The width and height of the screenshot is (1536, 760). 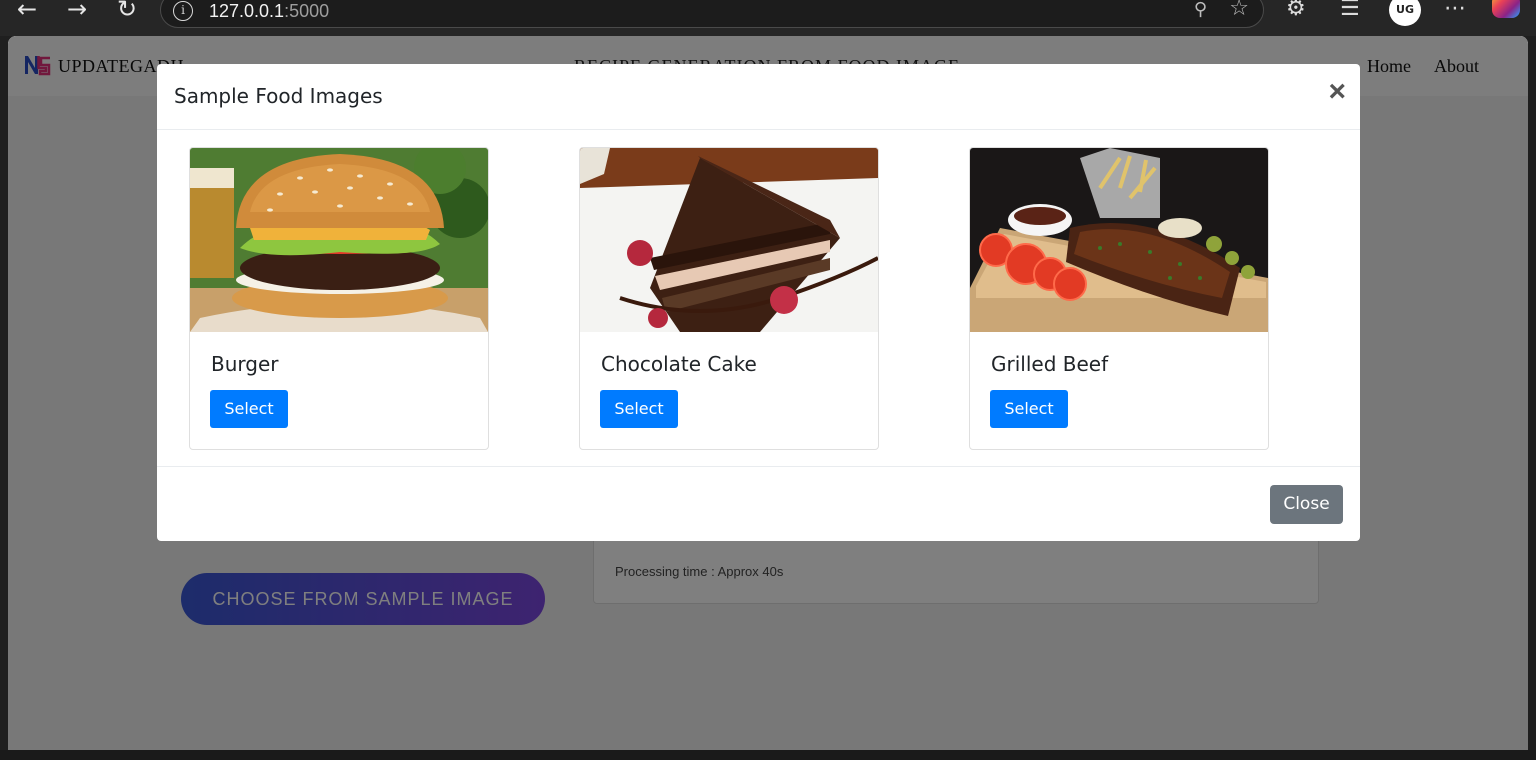 I want to click on forward-icon: →, so click(x=77, y=11).